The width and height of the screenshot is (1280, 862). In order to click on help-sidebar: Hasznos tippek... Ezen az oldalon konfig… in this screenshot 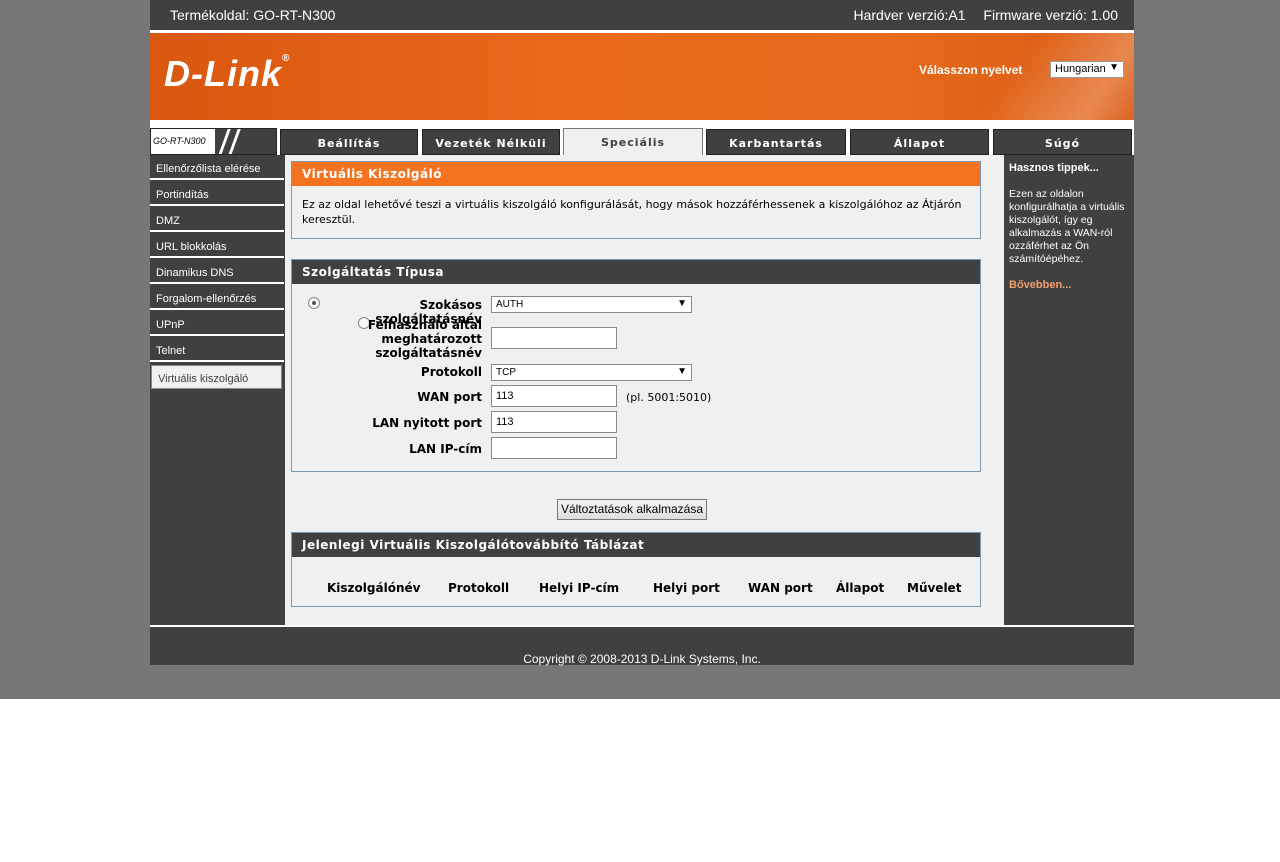, I will do `click(1069, 390)`.